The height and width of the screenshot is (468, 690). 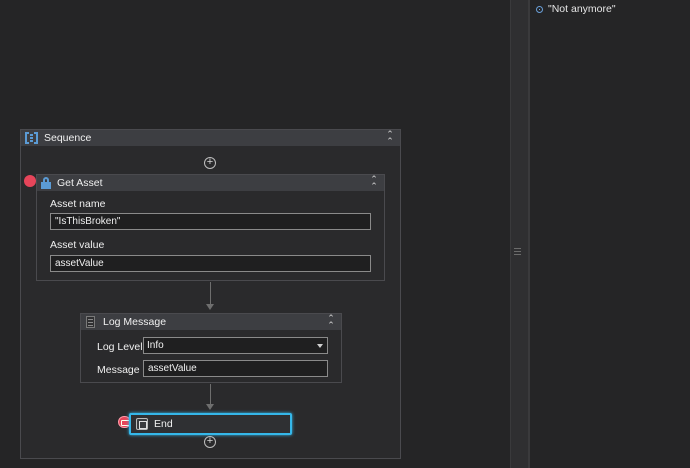 I want to click on chevron-down-icon, so click(x=320, y=346).